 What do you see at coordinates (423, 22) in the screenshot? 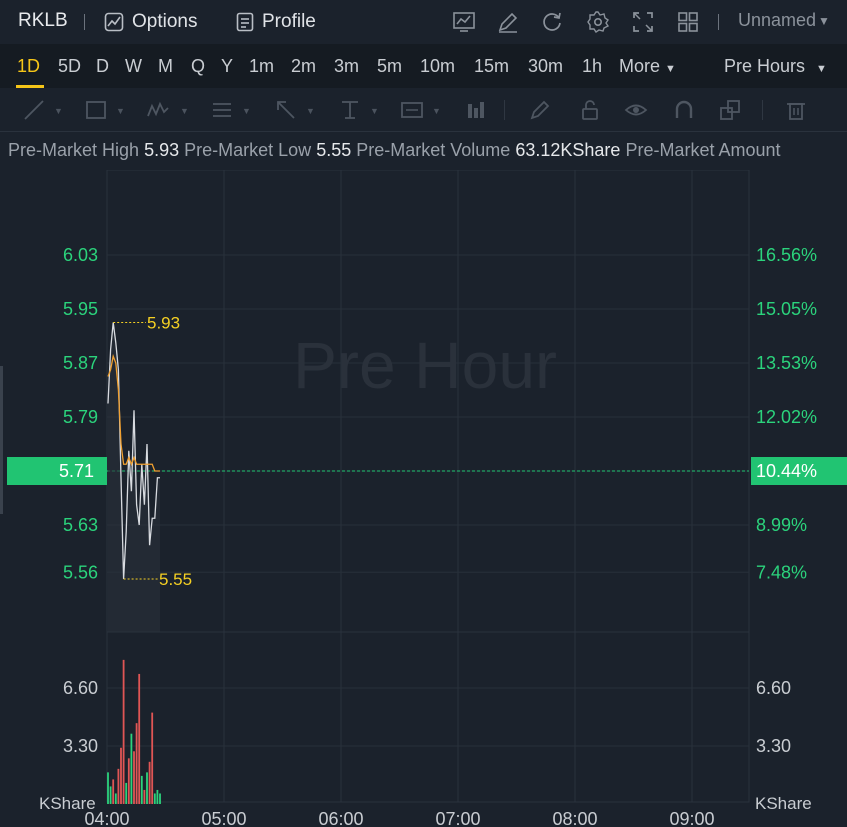
I see `top-bar: RKLB Options Profile Unnamed ▼` at bounding box center [423, 22].